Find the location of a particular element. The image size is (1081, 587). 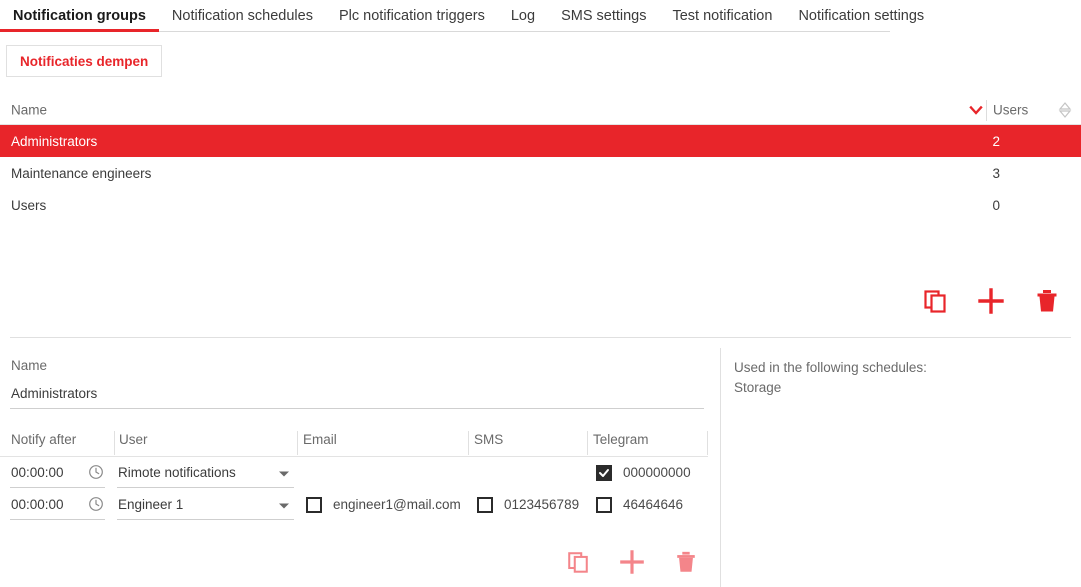

column-header-user: User is located at coordinates (133, 439).